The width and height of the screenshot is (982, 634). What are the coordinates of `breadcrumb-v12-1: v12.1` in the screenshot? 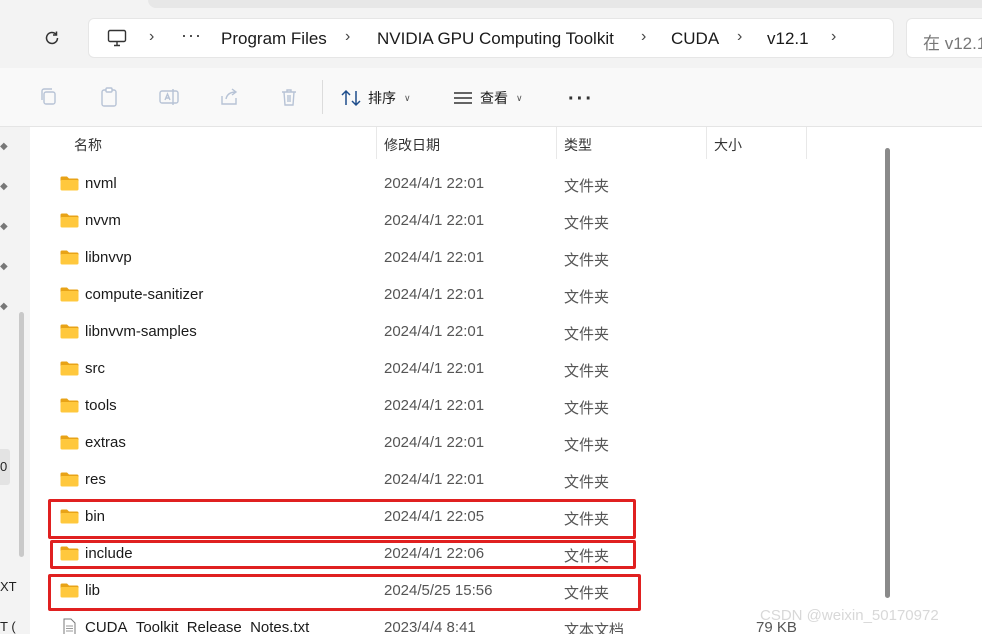 It's located at (788, 39).